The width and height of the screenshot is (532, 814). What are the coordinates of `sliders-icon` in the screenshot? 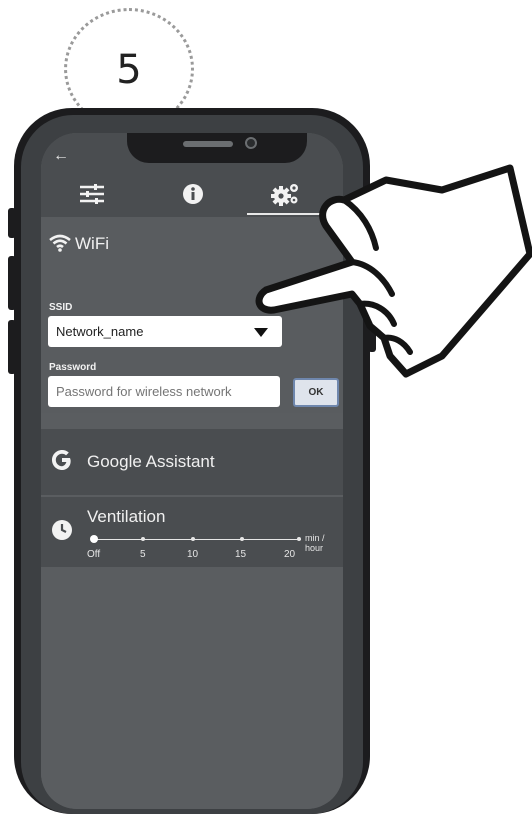 It's located at (92, 194).